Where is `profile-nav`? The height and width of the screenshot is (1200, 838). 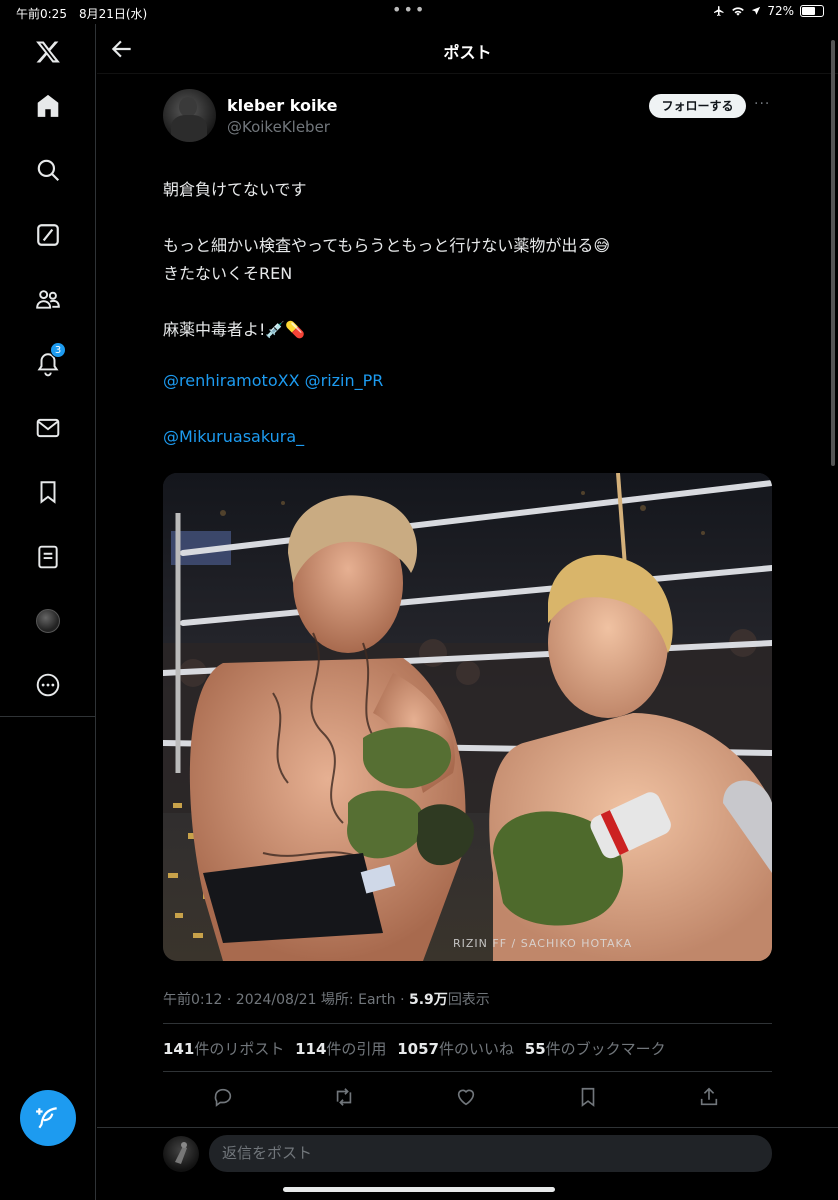 profile-nav is located at coordinates (48, 621).